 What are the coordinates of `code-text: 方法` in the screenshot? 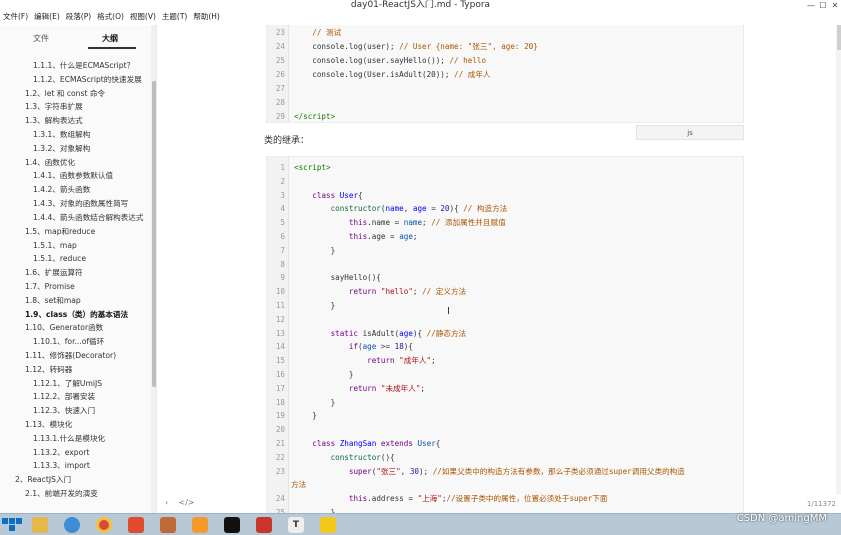 It's located at (299, 485).